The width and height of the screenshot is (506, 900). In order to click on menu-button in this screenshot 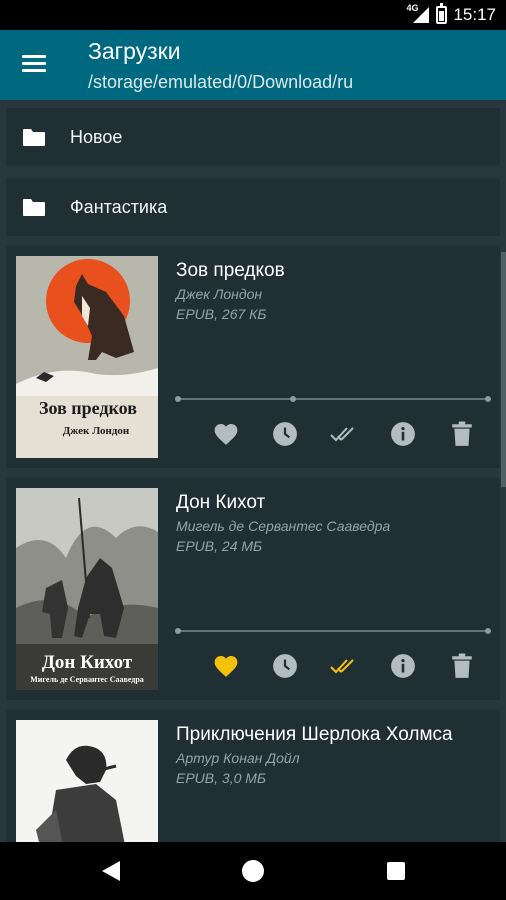, I will do `click(34, 64)`.